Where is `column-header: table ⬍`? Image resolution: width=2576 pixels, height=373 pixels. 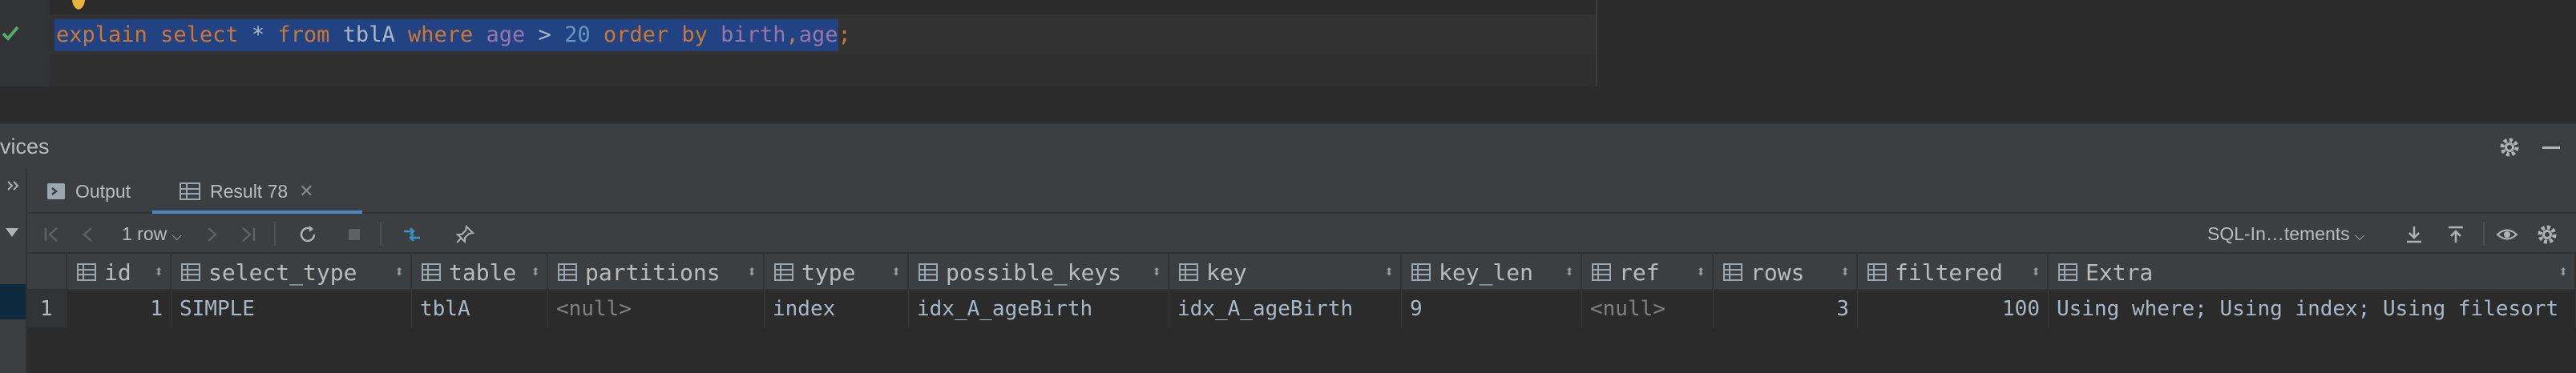 column-header: table ⬍ is located at coordinates (480, 272).